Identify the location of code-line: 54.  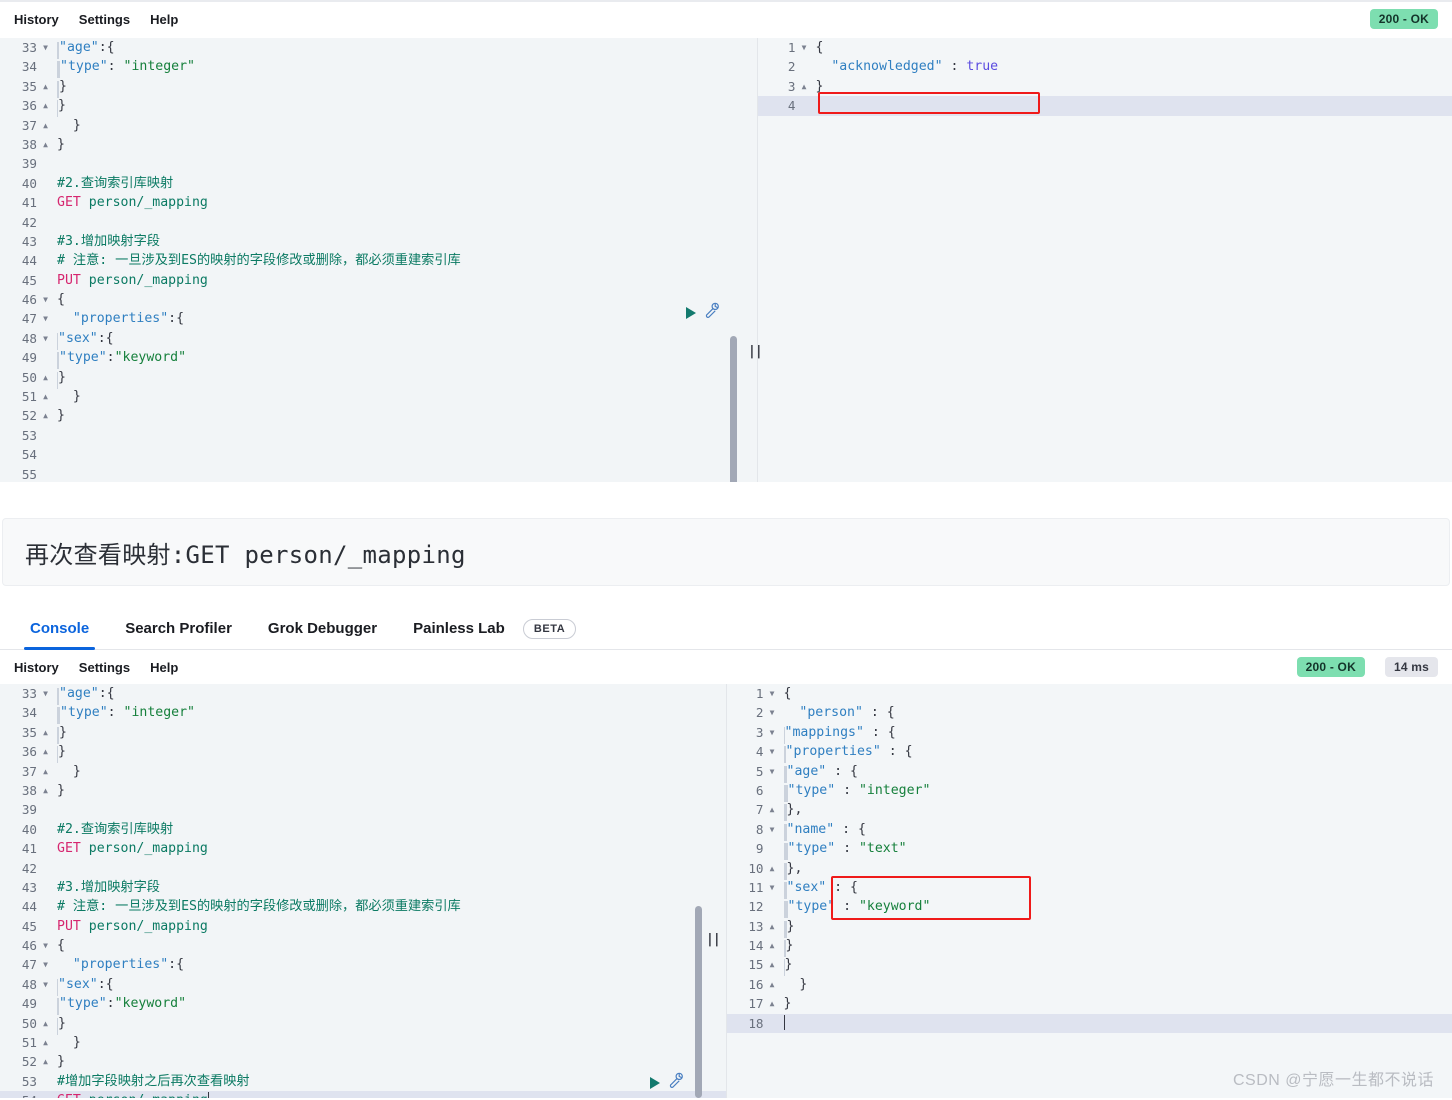
(378, 454).